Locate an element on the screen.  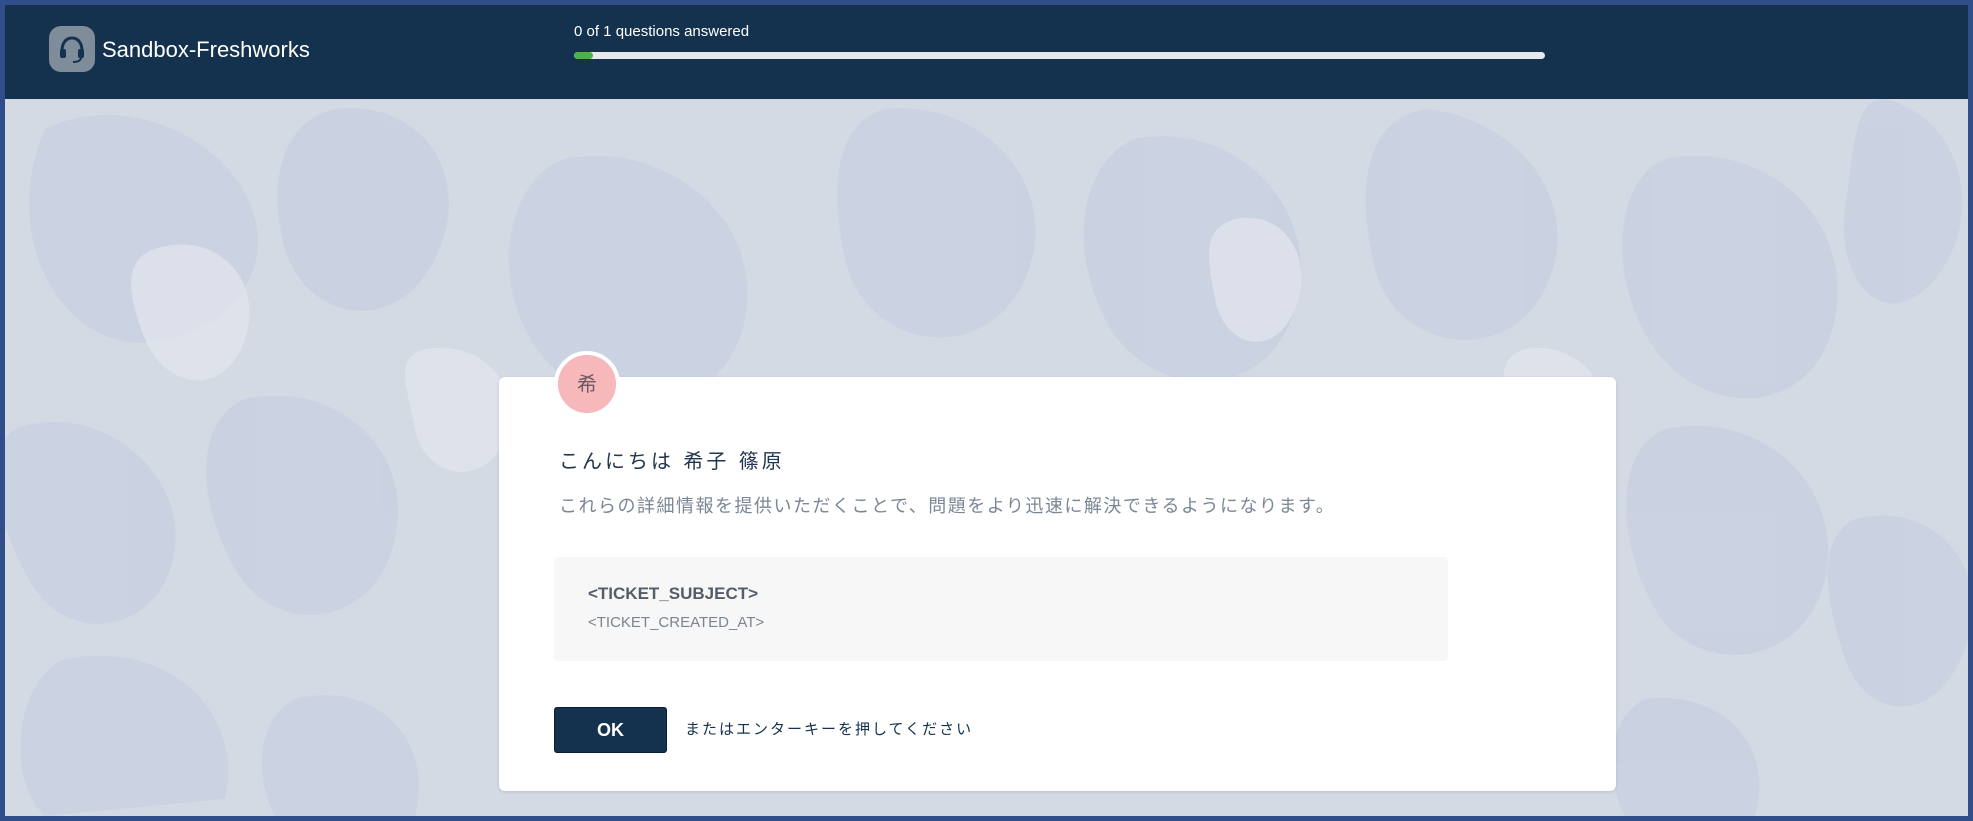
ok-button: OK is located at coordinates (610, 730).